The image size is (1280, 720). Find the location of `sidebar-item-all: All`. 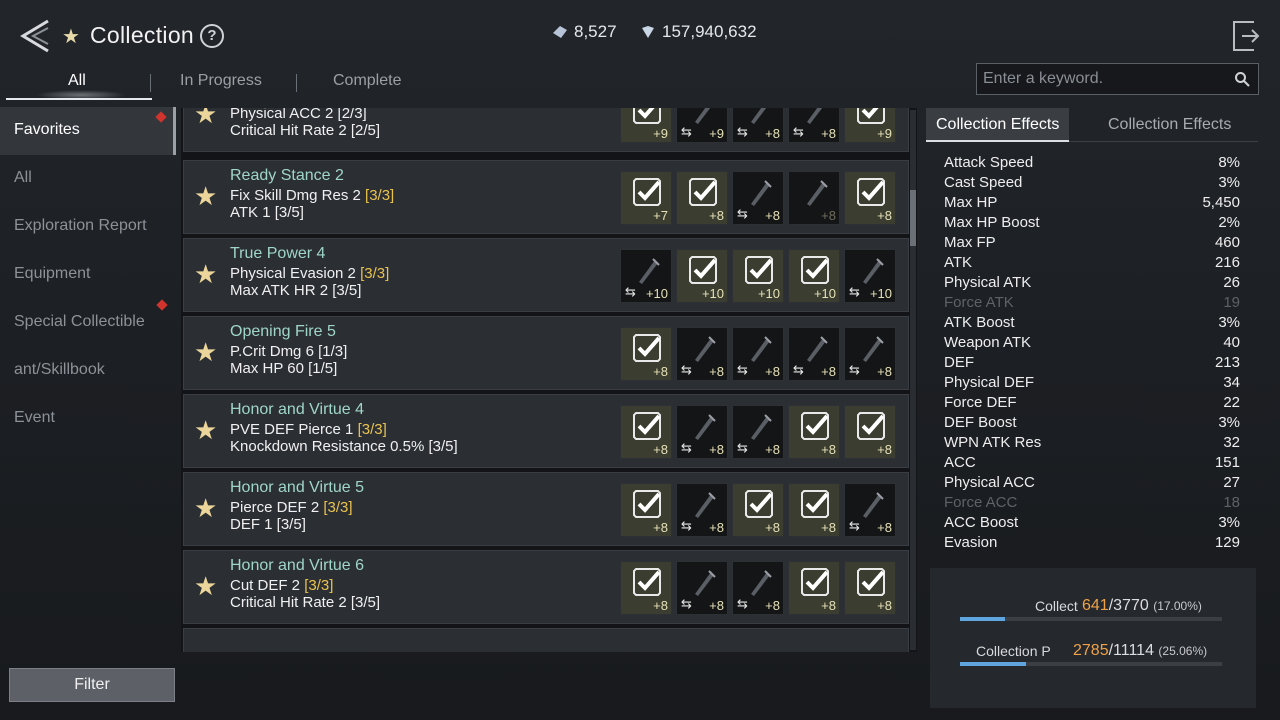

sidebar-item-all: All is located at coordinates (88, 179).